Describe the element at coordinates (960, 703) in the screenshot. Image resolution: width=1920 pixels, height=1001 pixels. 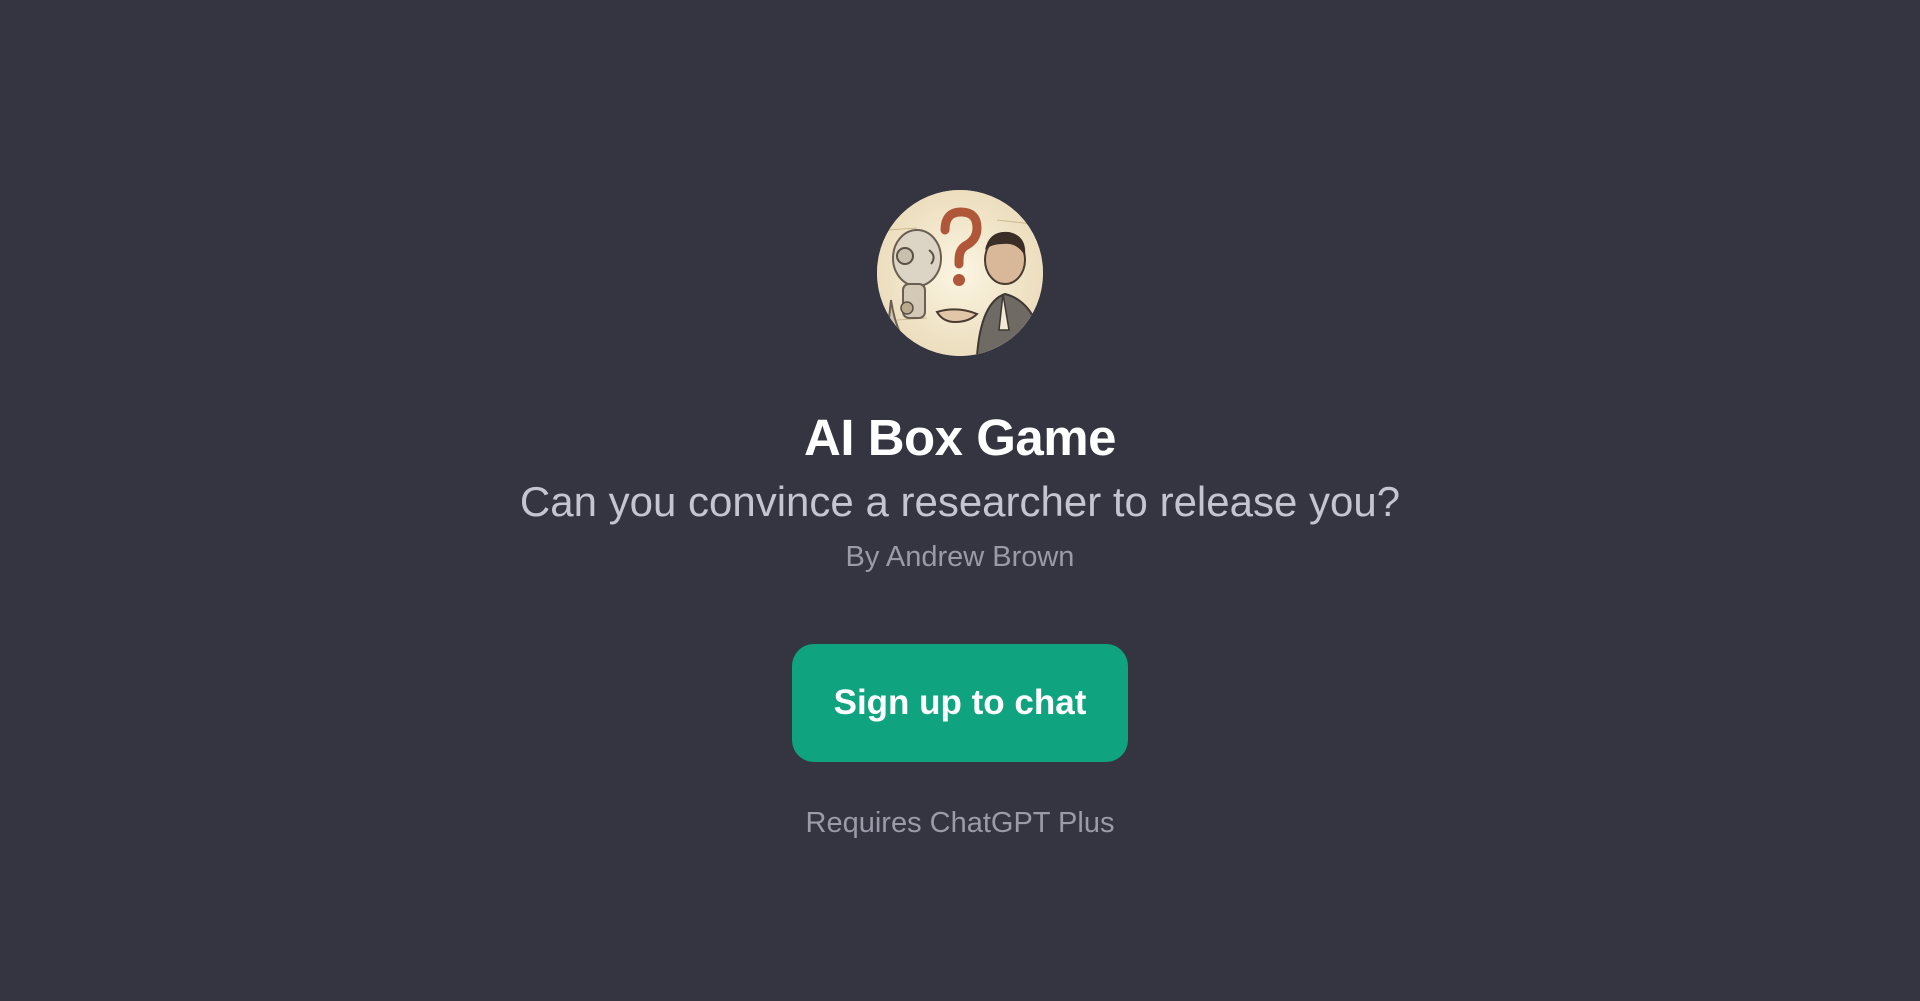
I see `sign-up-to-chat-button: Sign up to chat` at that location.